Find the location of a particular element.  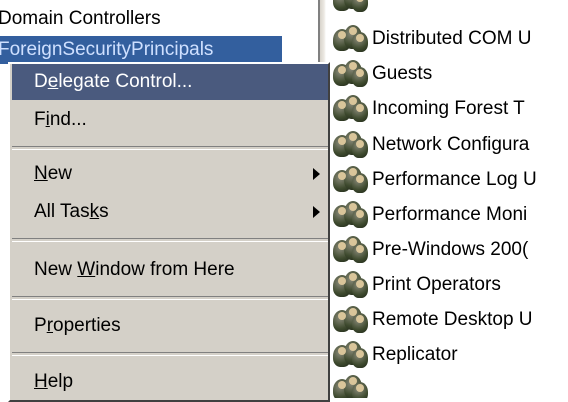

list-item: Remote Desktop U is located at coordinates (432, 320).